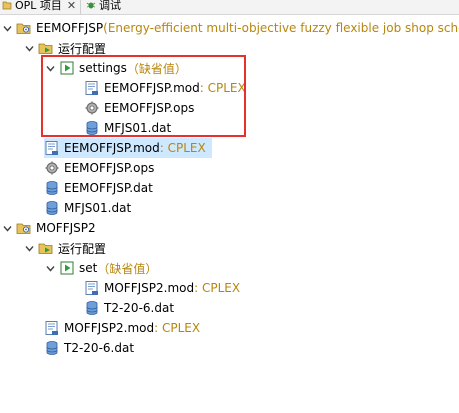 This screenshot has height=413, width=459. What do you see at coordinates (108, 188) in the screenshot?
I see `tree-item-label: EEMOFFJSP.dat` at bounding box center [108, 188].